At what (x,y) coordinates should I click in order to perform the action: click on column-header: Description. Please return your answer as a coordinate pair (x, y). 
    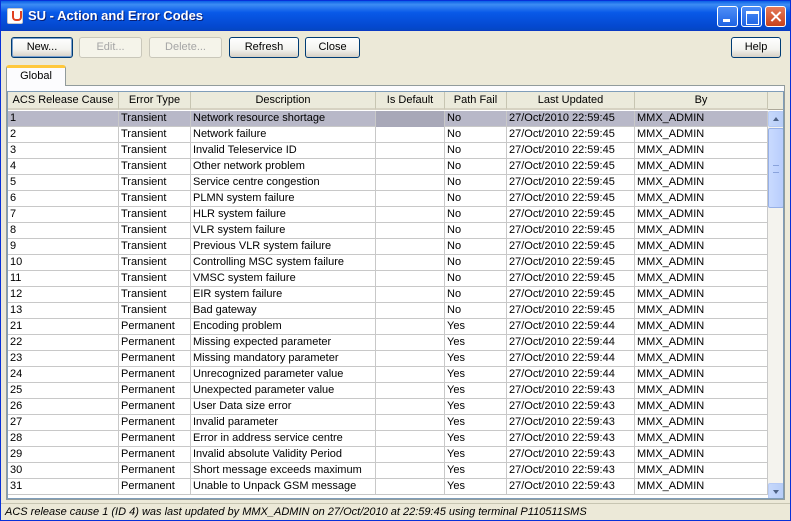
    Looking at the image, I should click on (283, 101).